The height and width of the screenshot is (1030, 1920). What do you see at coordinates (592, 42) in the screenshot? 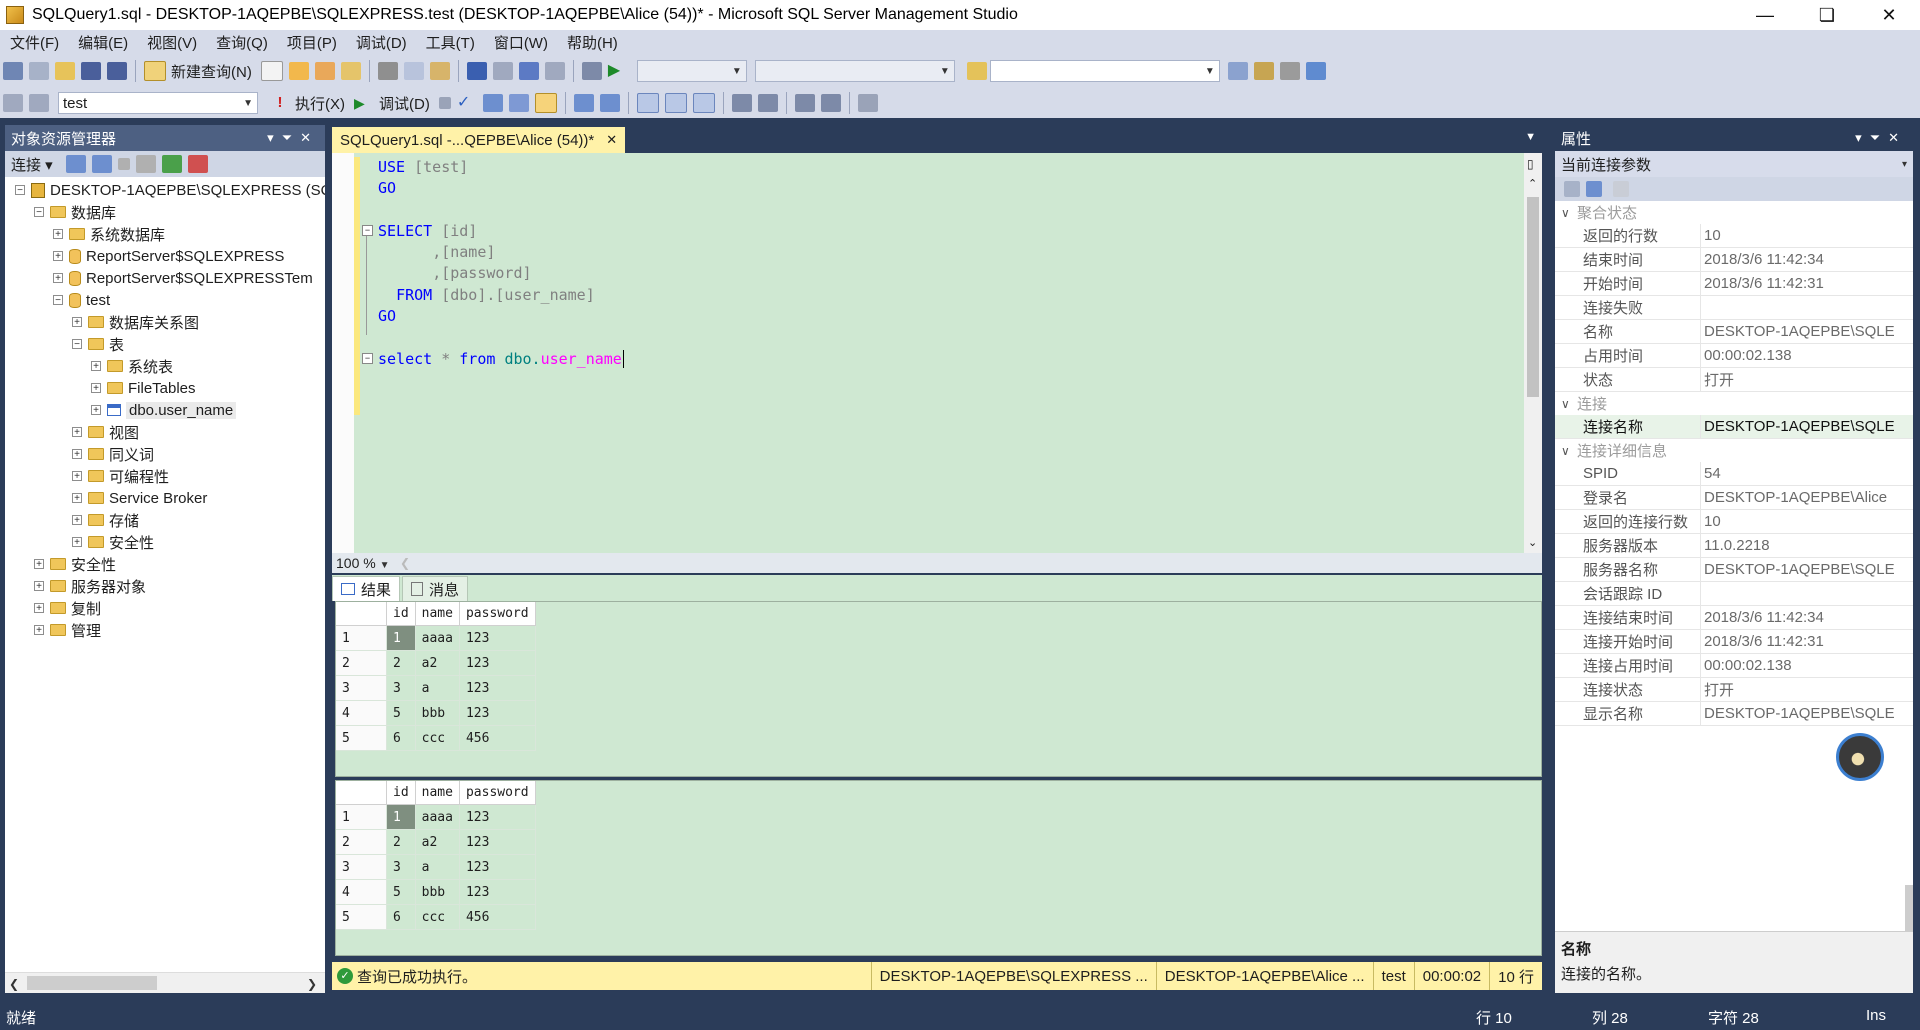
I see `menu-help: 帮助(H)` at bounding box center [592, 42].